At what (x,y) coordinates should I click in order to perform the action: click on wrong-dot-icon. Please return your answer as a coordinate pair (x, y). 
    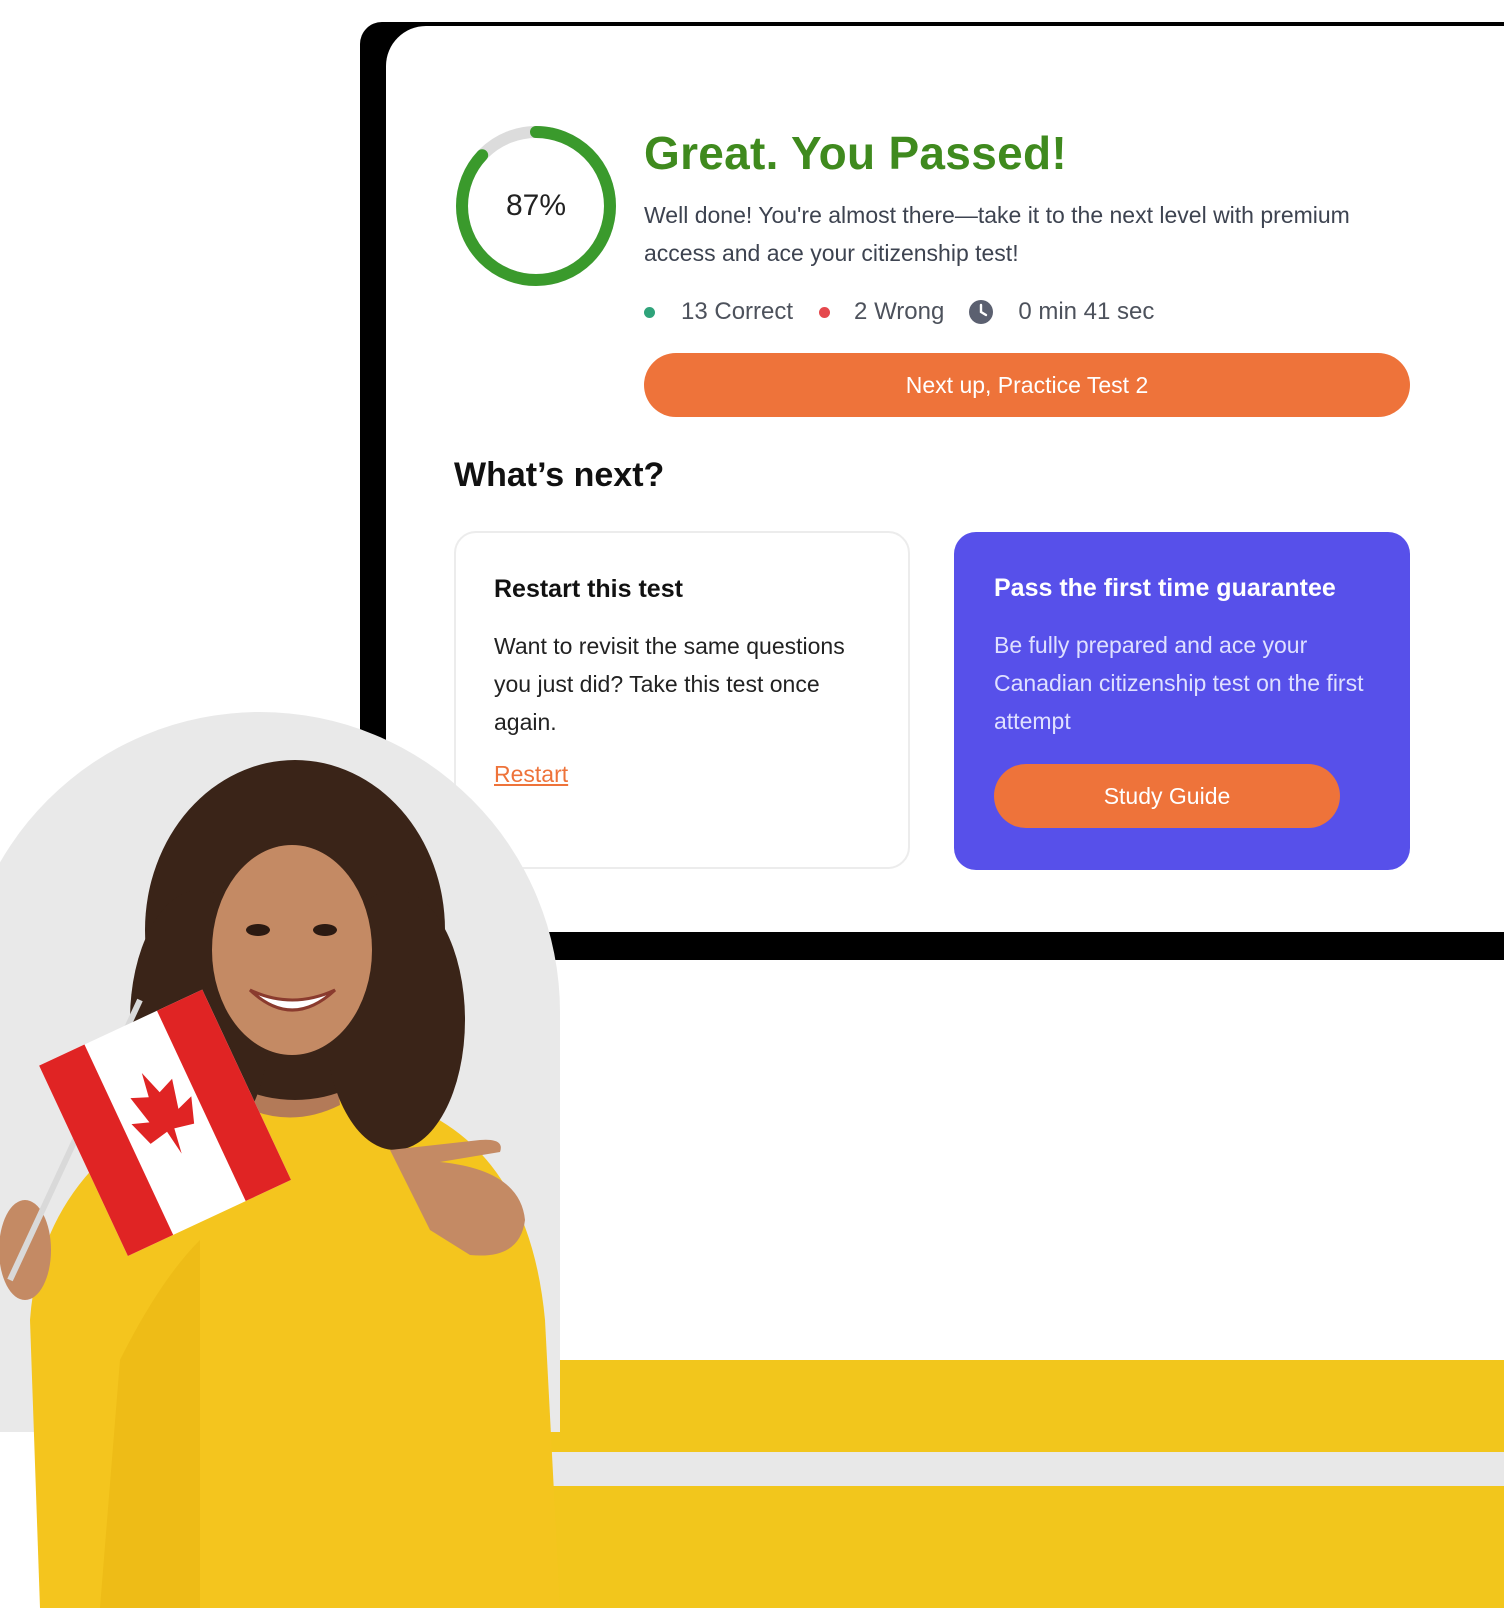
    Looking at the image, I should click on (825, 312).